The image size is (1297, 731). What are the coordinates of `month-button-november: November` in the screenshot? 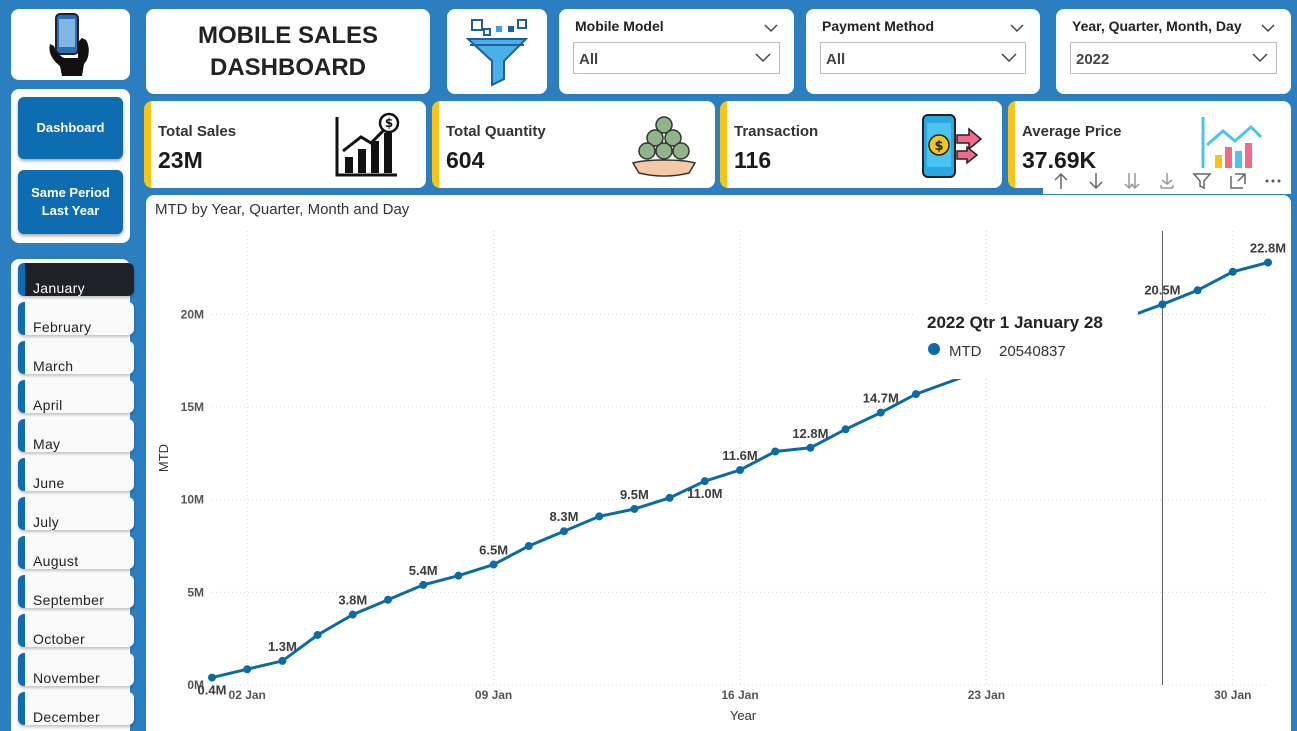 It's located at (76, 669).